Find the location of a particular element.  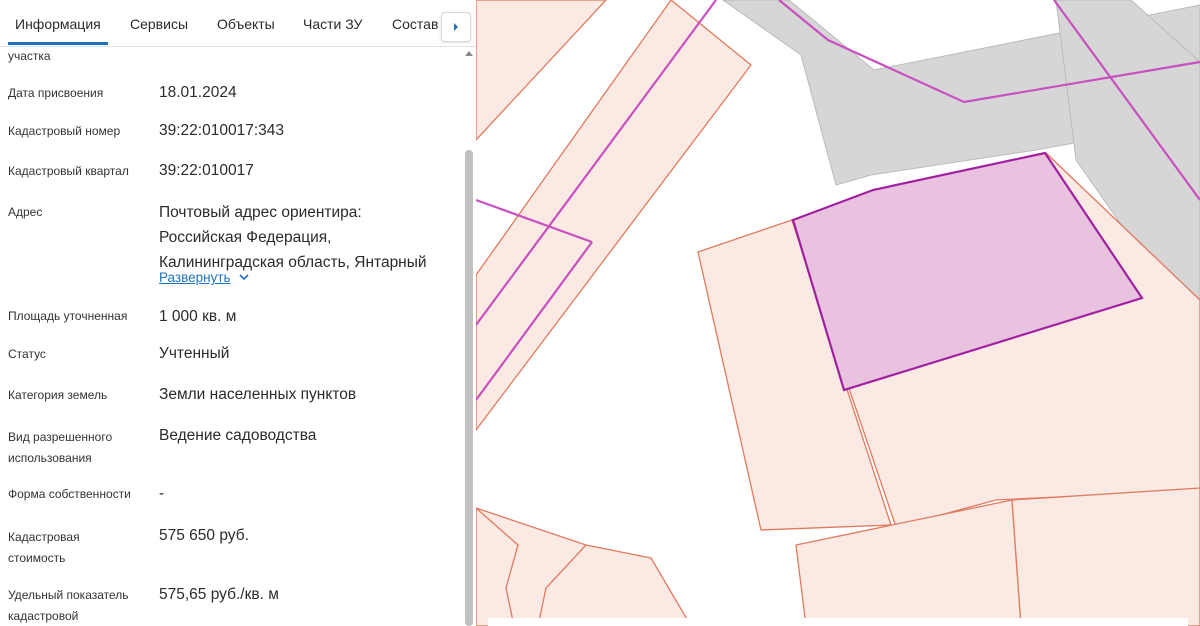

chevron-right-icon is located at coordinates (456, 27).